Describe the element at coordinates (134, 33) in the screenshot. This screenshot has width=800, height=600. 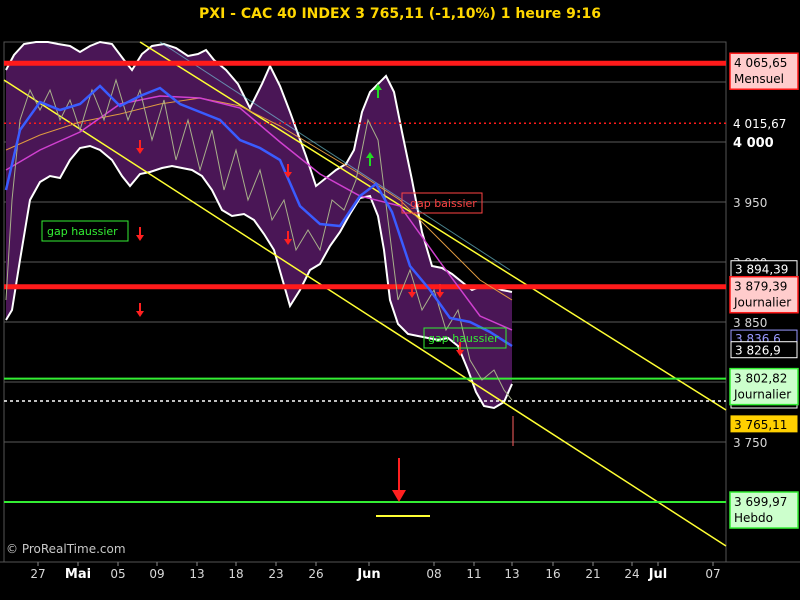
I see `legend-item-sma20: Moyenne mobile (Simple 20)` at that location.